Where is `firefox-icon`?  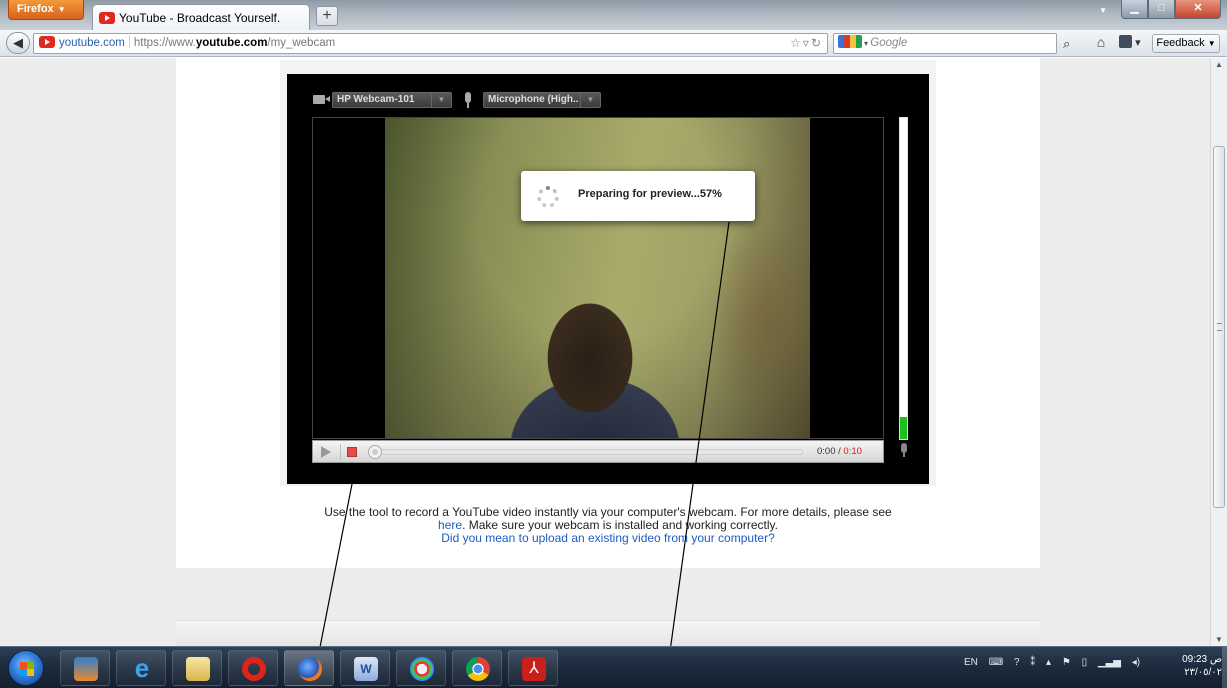 firefox-icon is located at coordinates (310, 669).